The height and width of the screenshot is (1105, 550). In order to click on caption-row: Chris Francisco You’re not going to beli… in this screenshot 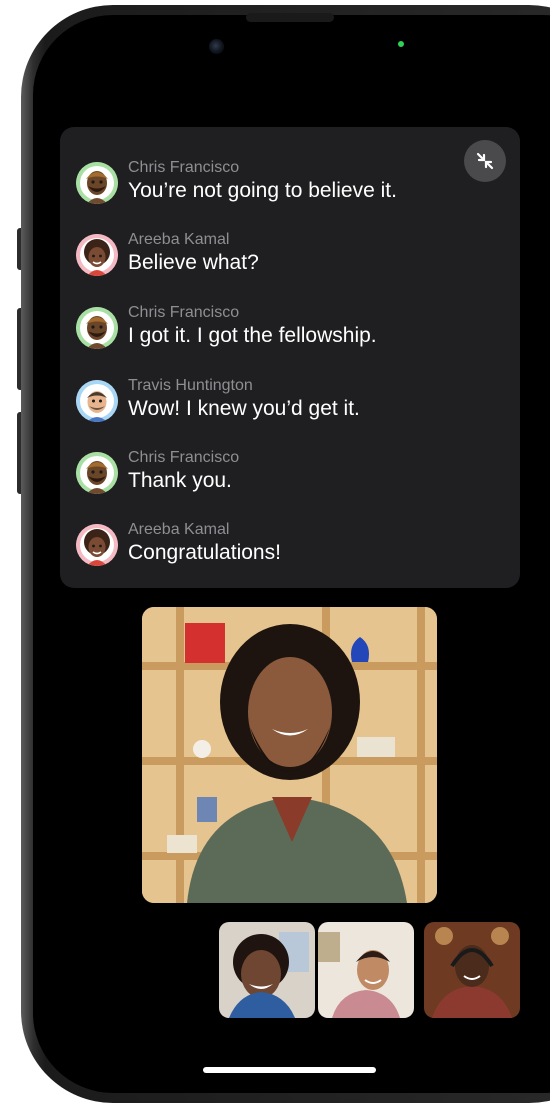, I will do `click(286, 184)`.